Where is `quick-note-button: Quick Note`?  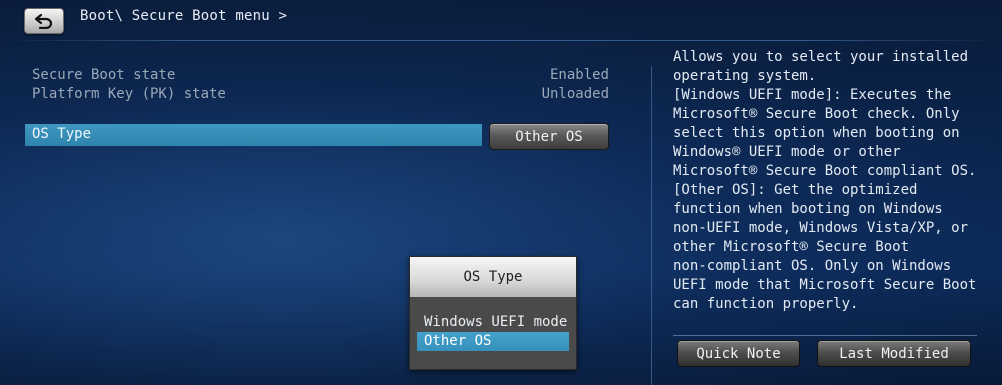
quick-note-button: Quick Note is located at coordinates (738, 353).